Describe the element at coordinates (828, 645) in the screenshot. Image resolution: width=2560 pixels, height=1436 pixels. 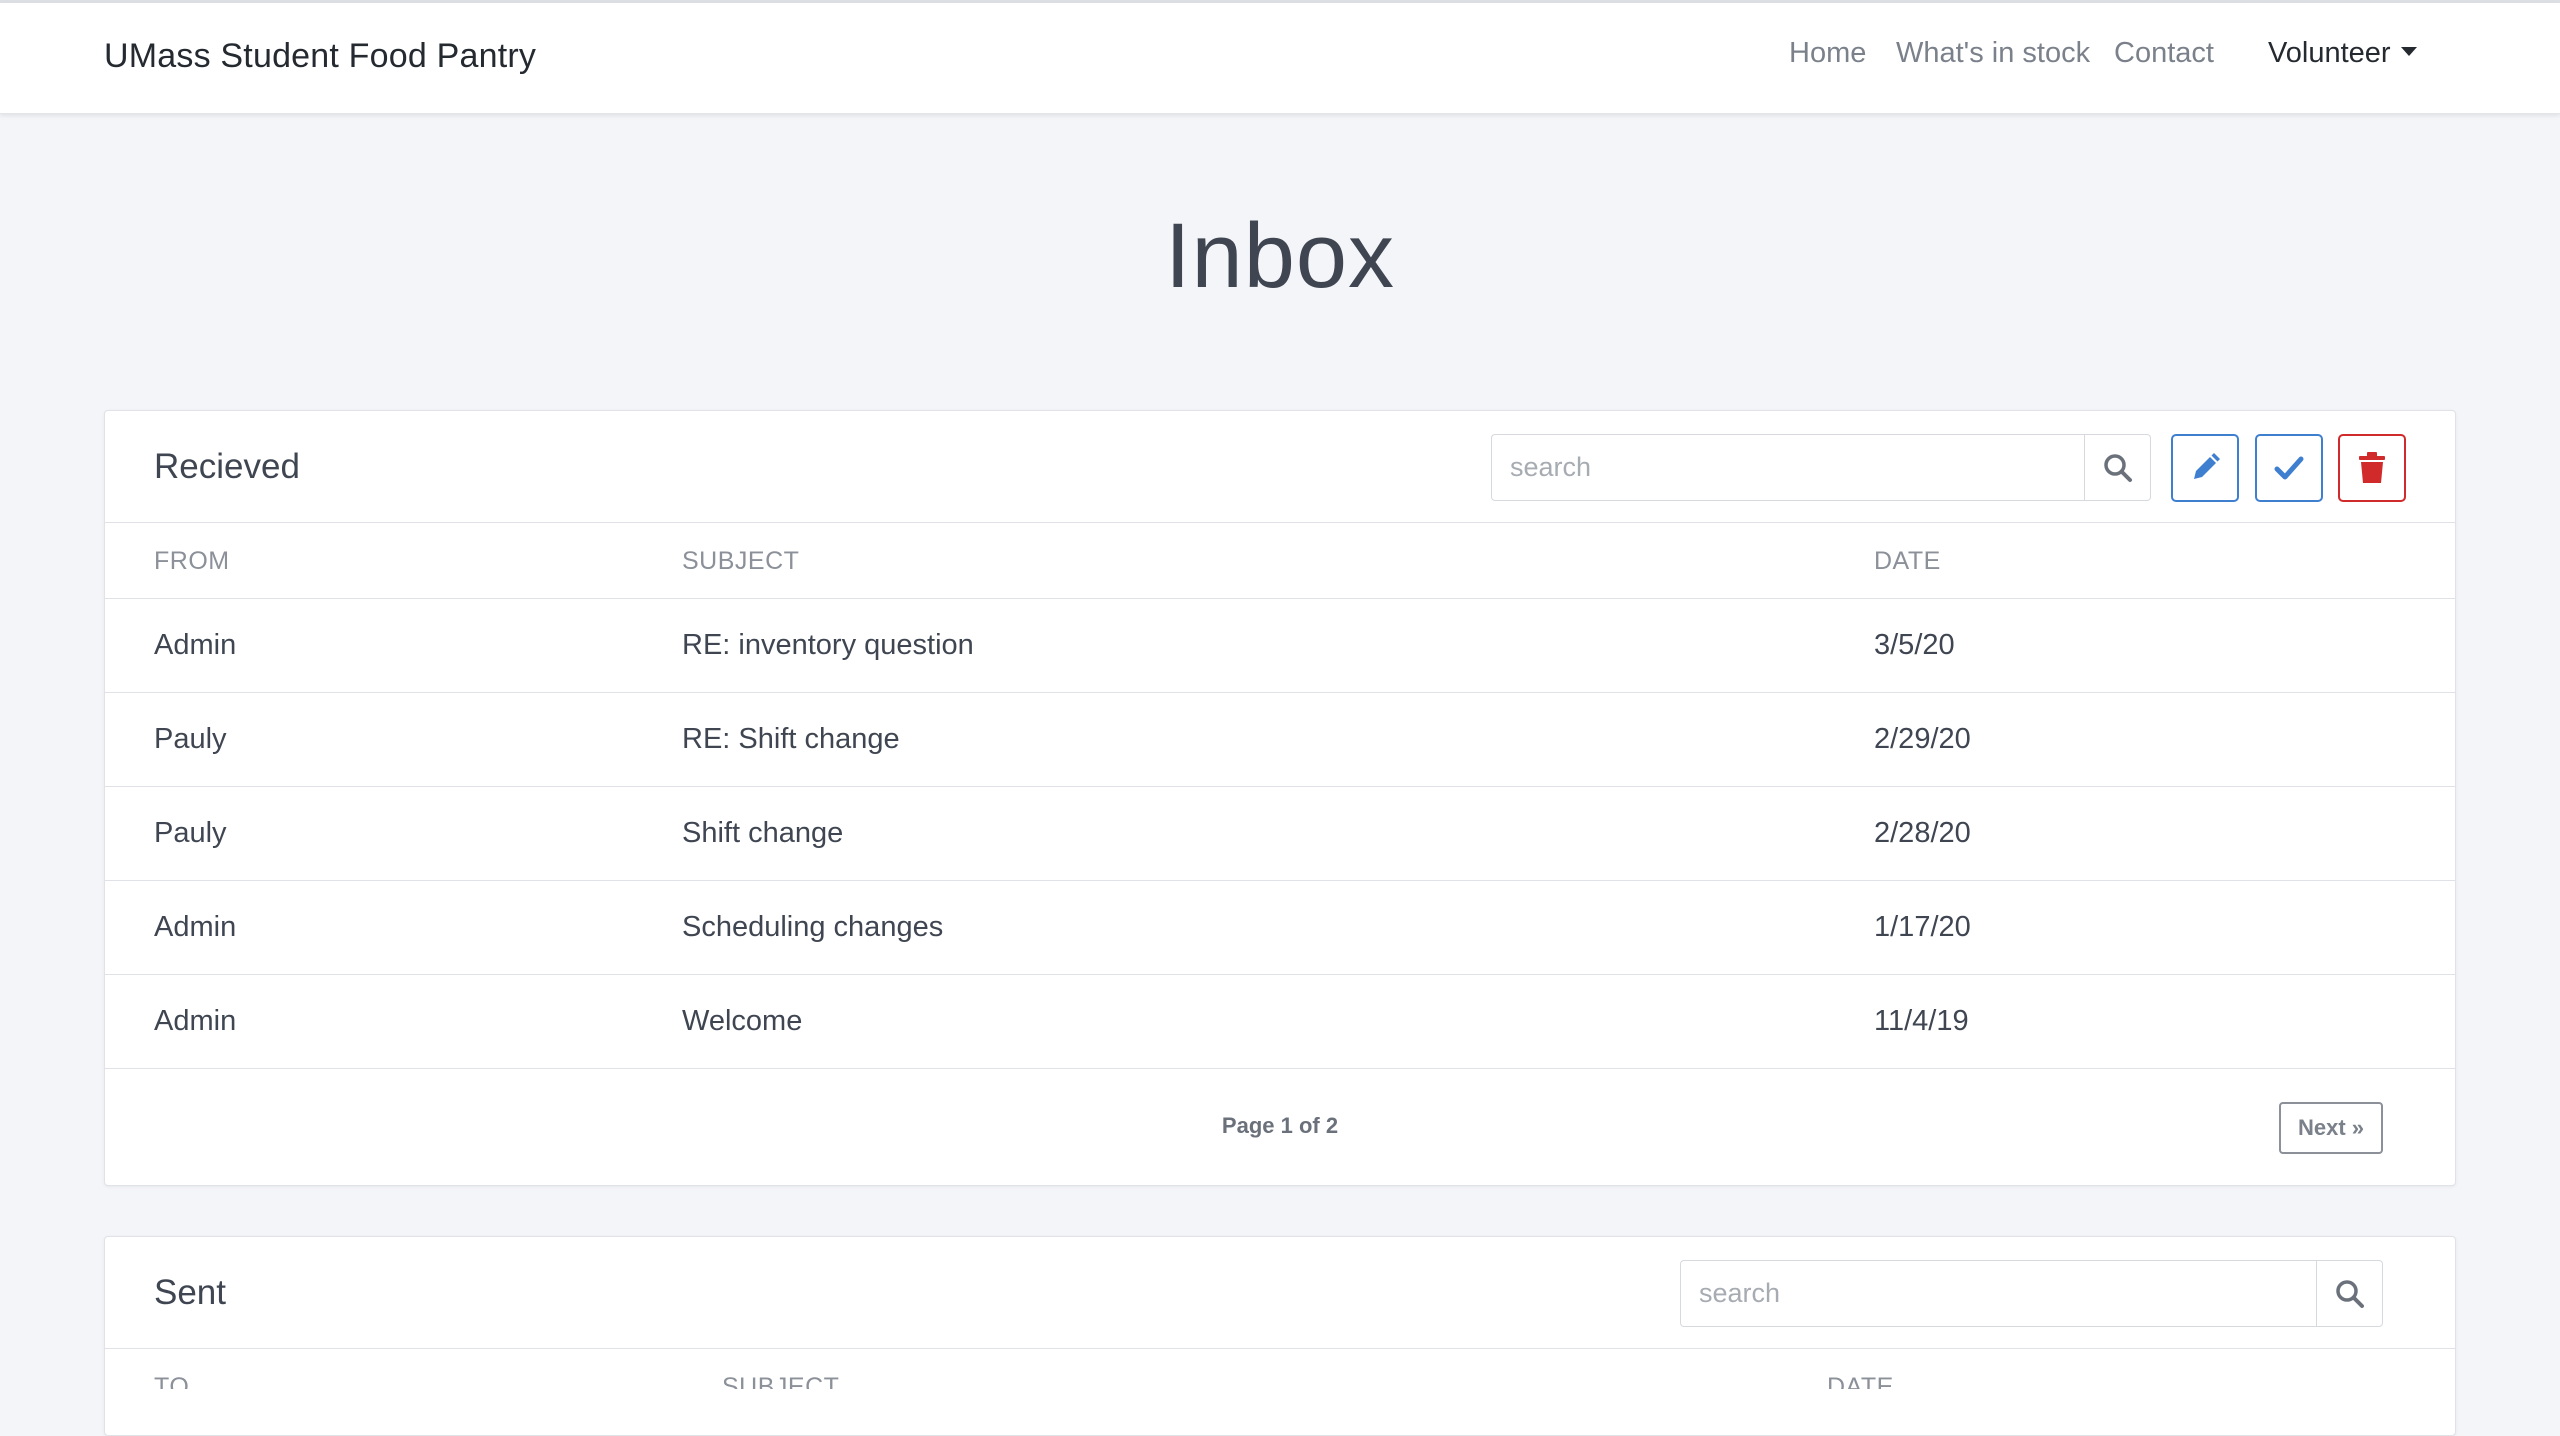
I see `row-subject: RE: inventory question` at that location.